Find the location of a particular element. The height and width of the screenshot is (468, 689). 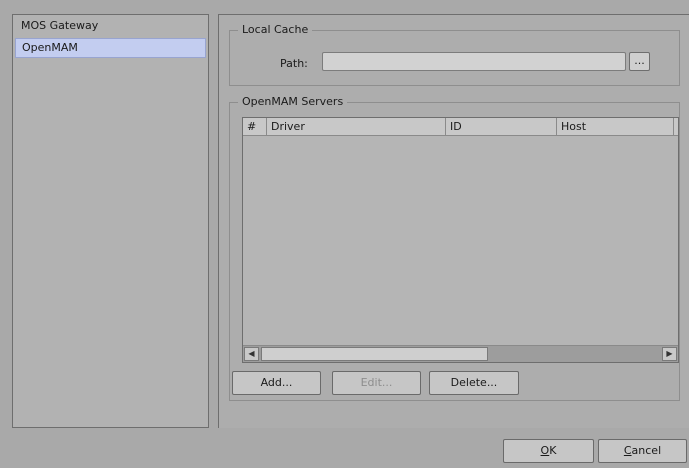

scroll-right-icon: ▶ is located at coordinates (669, 354).